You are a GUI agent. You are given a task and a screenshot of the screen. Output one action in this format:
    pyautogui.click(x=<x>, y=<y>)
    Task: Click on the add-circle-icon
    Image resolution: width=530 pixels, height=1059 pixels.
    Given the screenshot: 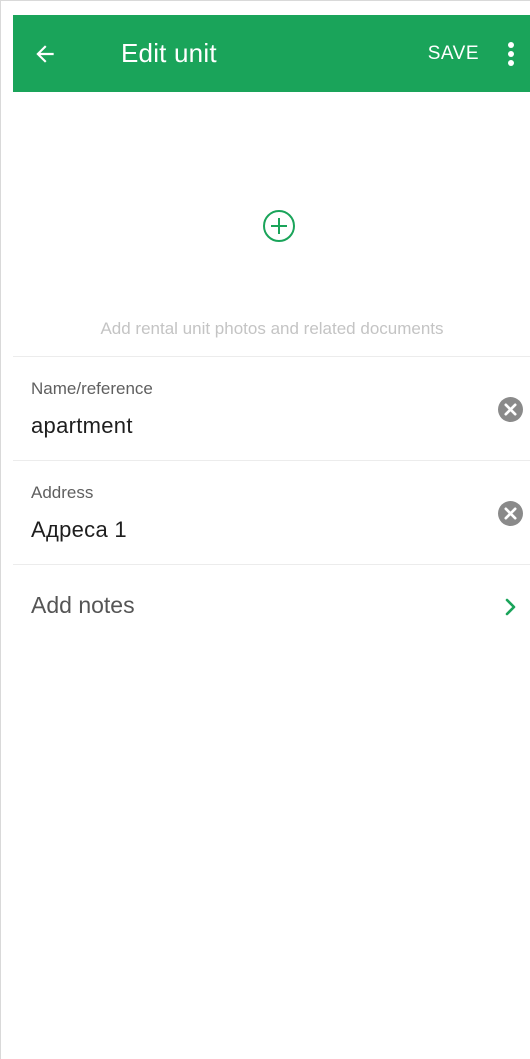 What is the action you would take?
    pyautogui.click(x=279, y=226)
    